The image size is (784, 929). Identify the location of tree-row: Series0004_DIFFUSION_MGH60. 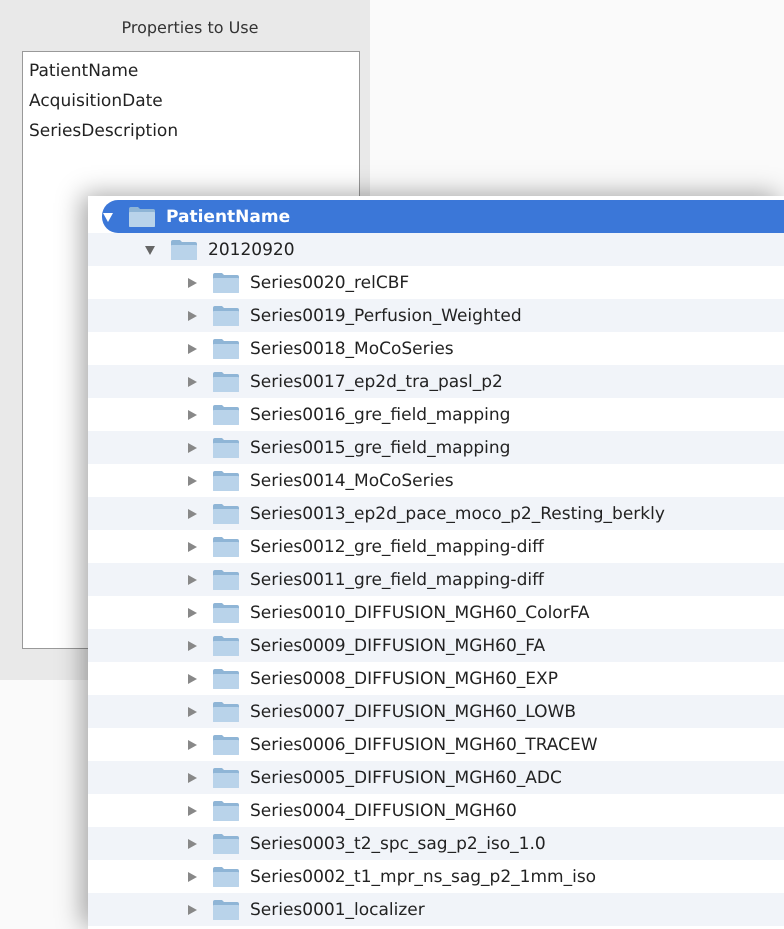
(436, 810).